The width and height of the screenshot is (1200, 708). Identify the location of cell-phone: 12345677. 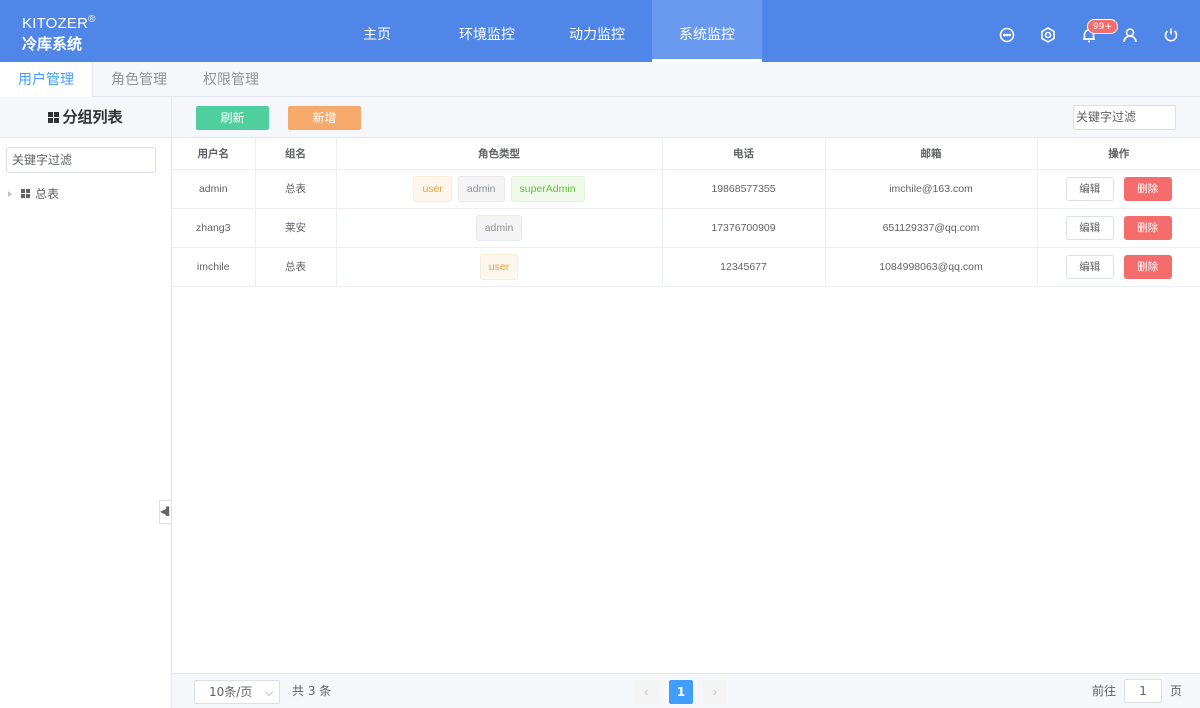
(744, 267).